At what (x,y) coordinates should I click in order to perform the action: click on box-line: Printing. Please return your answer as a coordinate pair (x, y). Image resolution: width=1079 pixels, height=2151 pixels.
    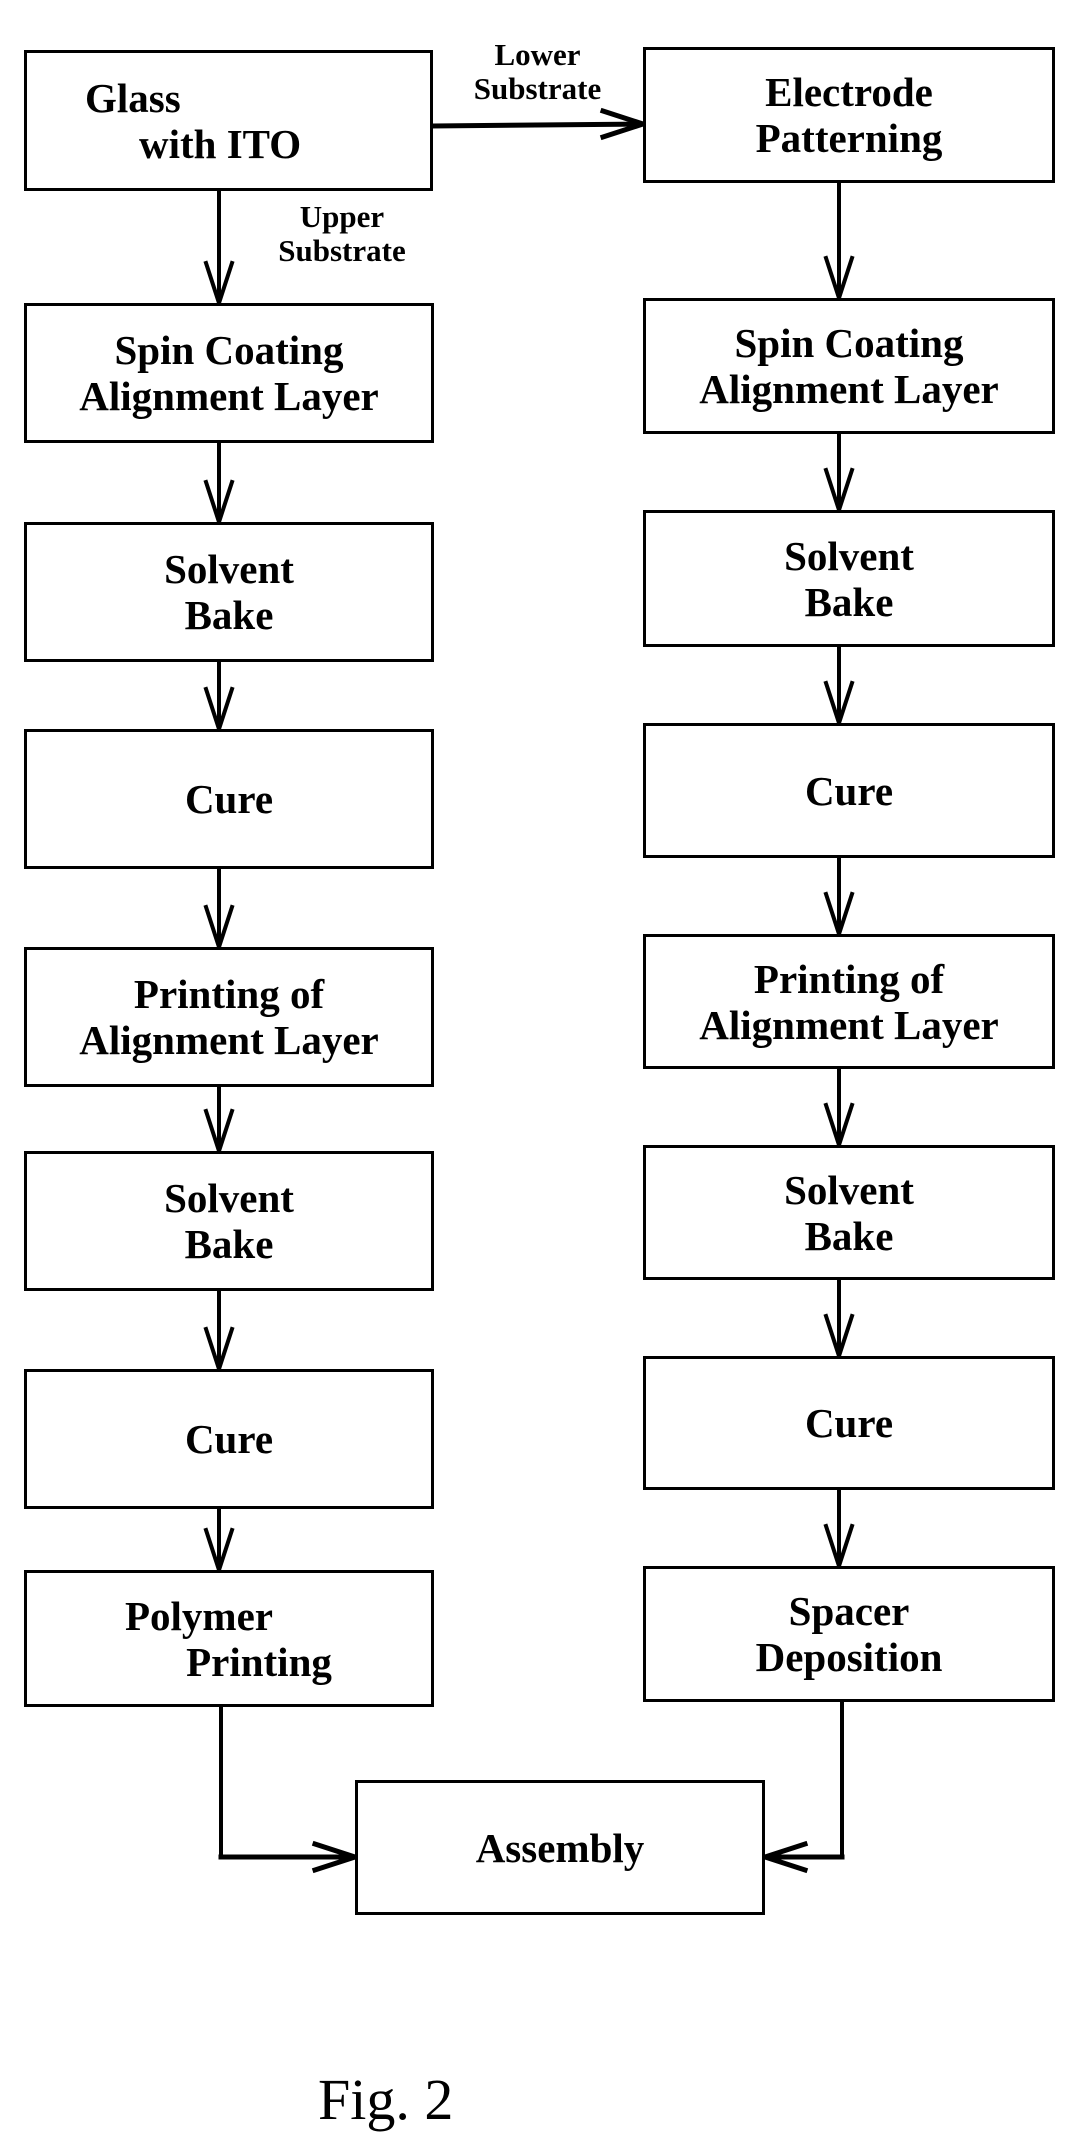
    Looking at the image, I should click on (259, 1661).